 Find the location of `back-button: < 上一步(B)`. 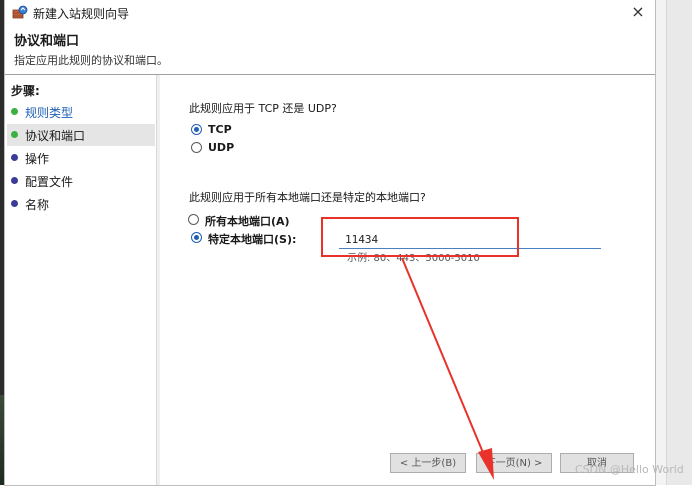

back-button: < 上一步(B) is located at coordinates (428, 463).